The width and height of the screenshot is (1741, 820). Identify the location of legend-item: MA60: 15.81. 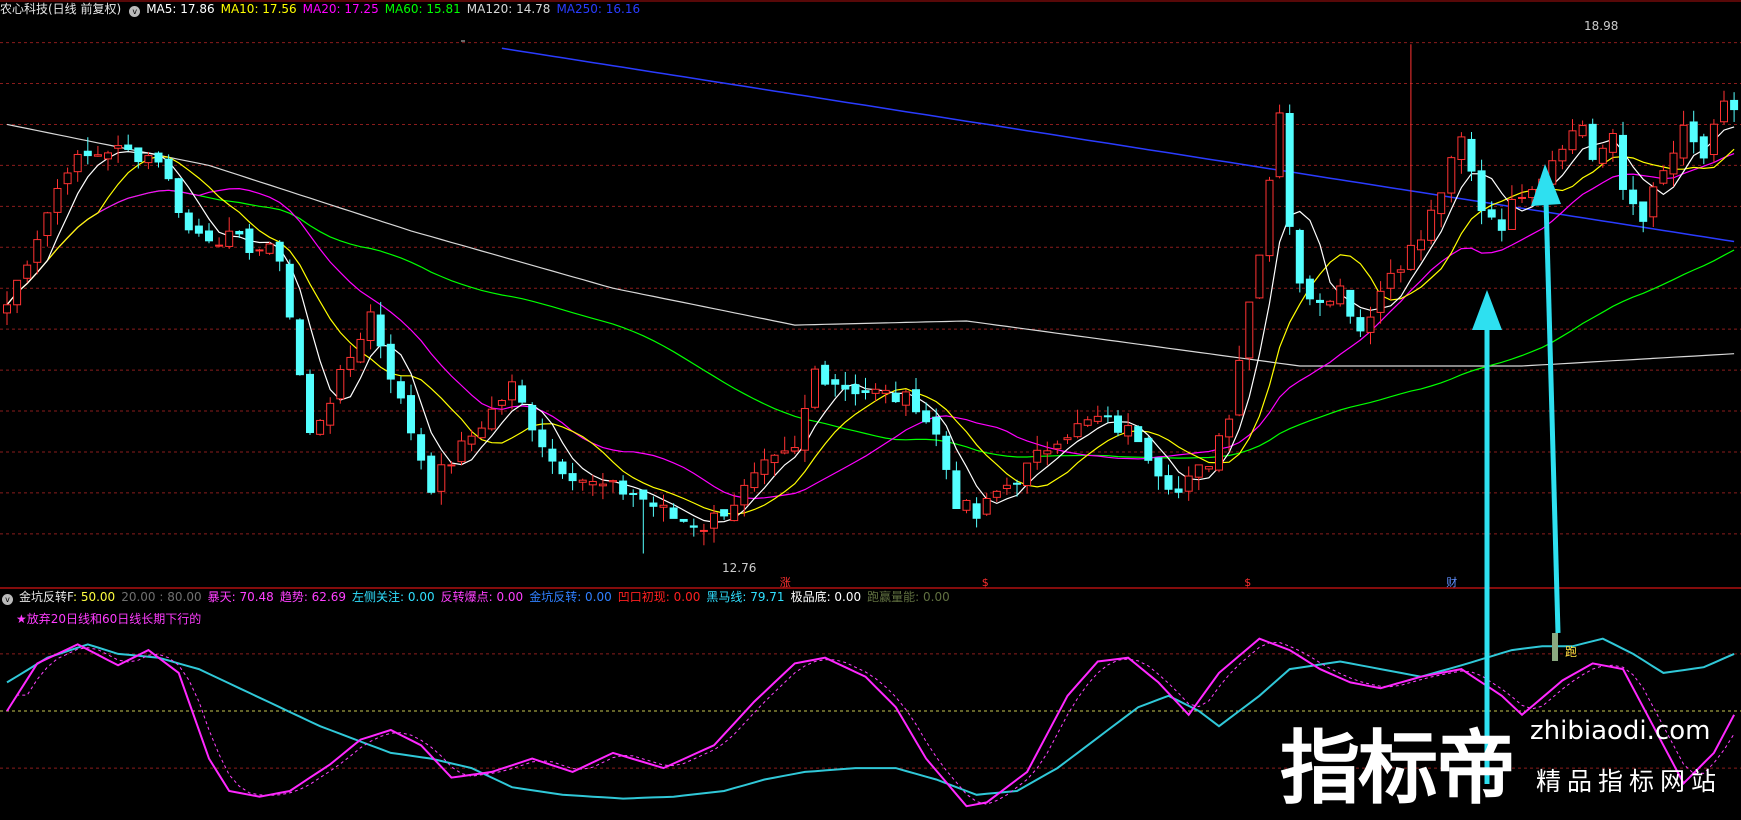
(422, 9).